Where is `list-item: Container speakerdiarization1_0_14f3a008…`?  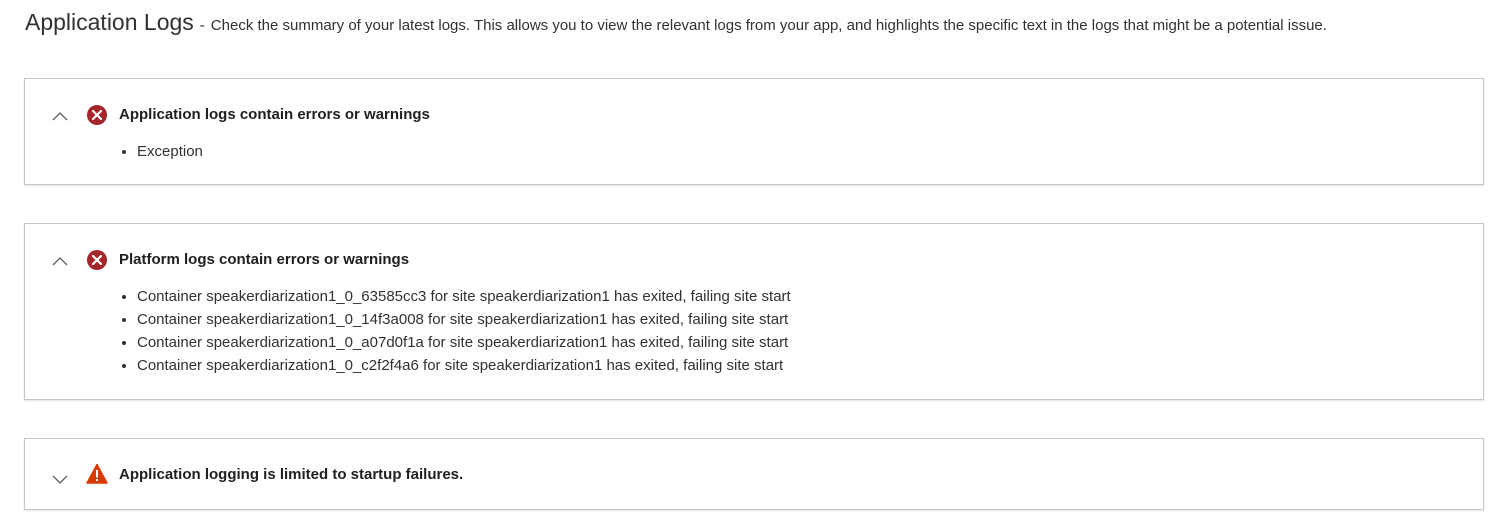
list-item: Container speakerdiarization1_0_14f3a008… is located at coordinates (464, 319).